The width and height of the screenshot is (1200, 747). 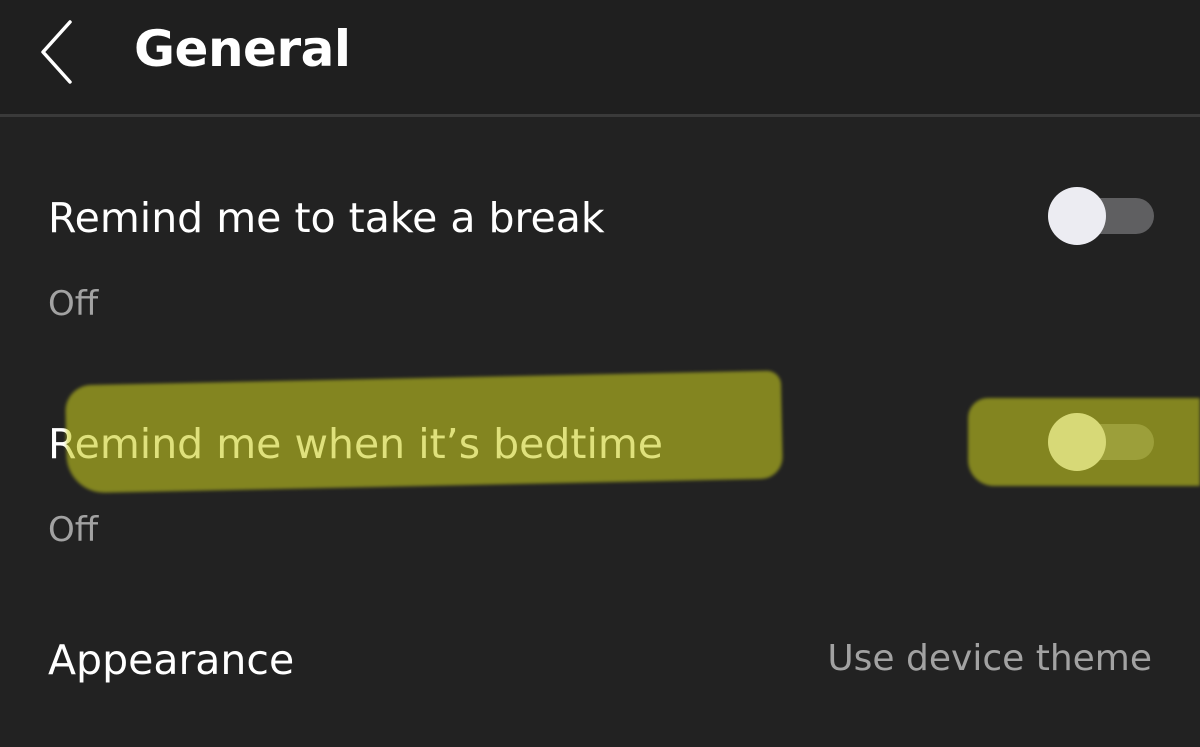 I want to click on header-divider, so click(x=600, y=115).